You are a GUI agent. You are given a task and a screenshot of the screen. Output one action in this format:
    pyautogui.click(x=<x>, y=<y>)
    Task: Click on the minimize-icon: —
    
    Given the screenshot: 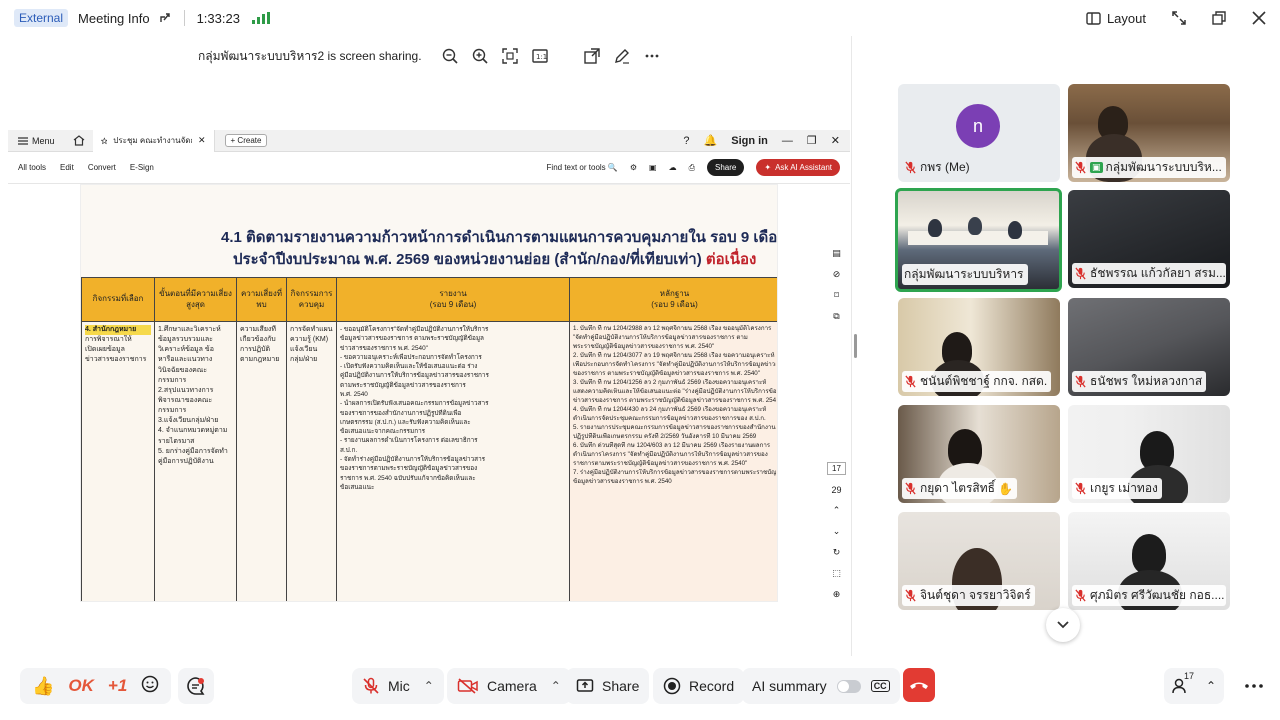 What is the action you would take?
    pyautogui.click(x=787, y=141)
    